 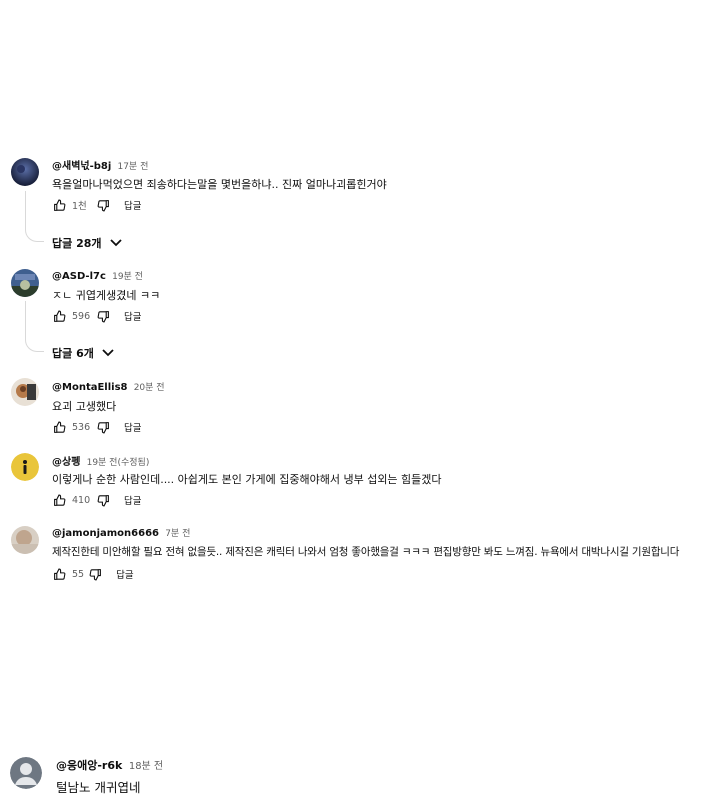 What do you see at coordinates (146, 766) in the screenshot?
I see `comment-time: 18분 전` at bounding box center [146, 766].